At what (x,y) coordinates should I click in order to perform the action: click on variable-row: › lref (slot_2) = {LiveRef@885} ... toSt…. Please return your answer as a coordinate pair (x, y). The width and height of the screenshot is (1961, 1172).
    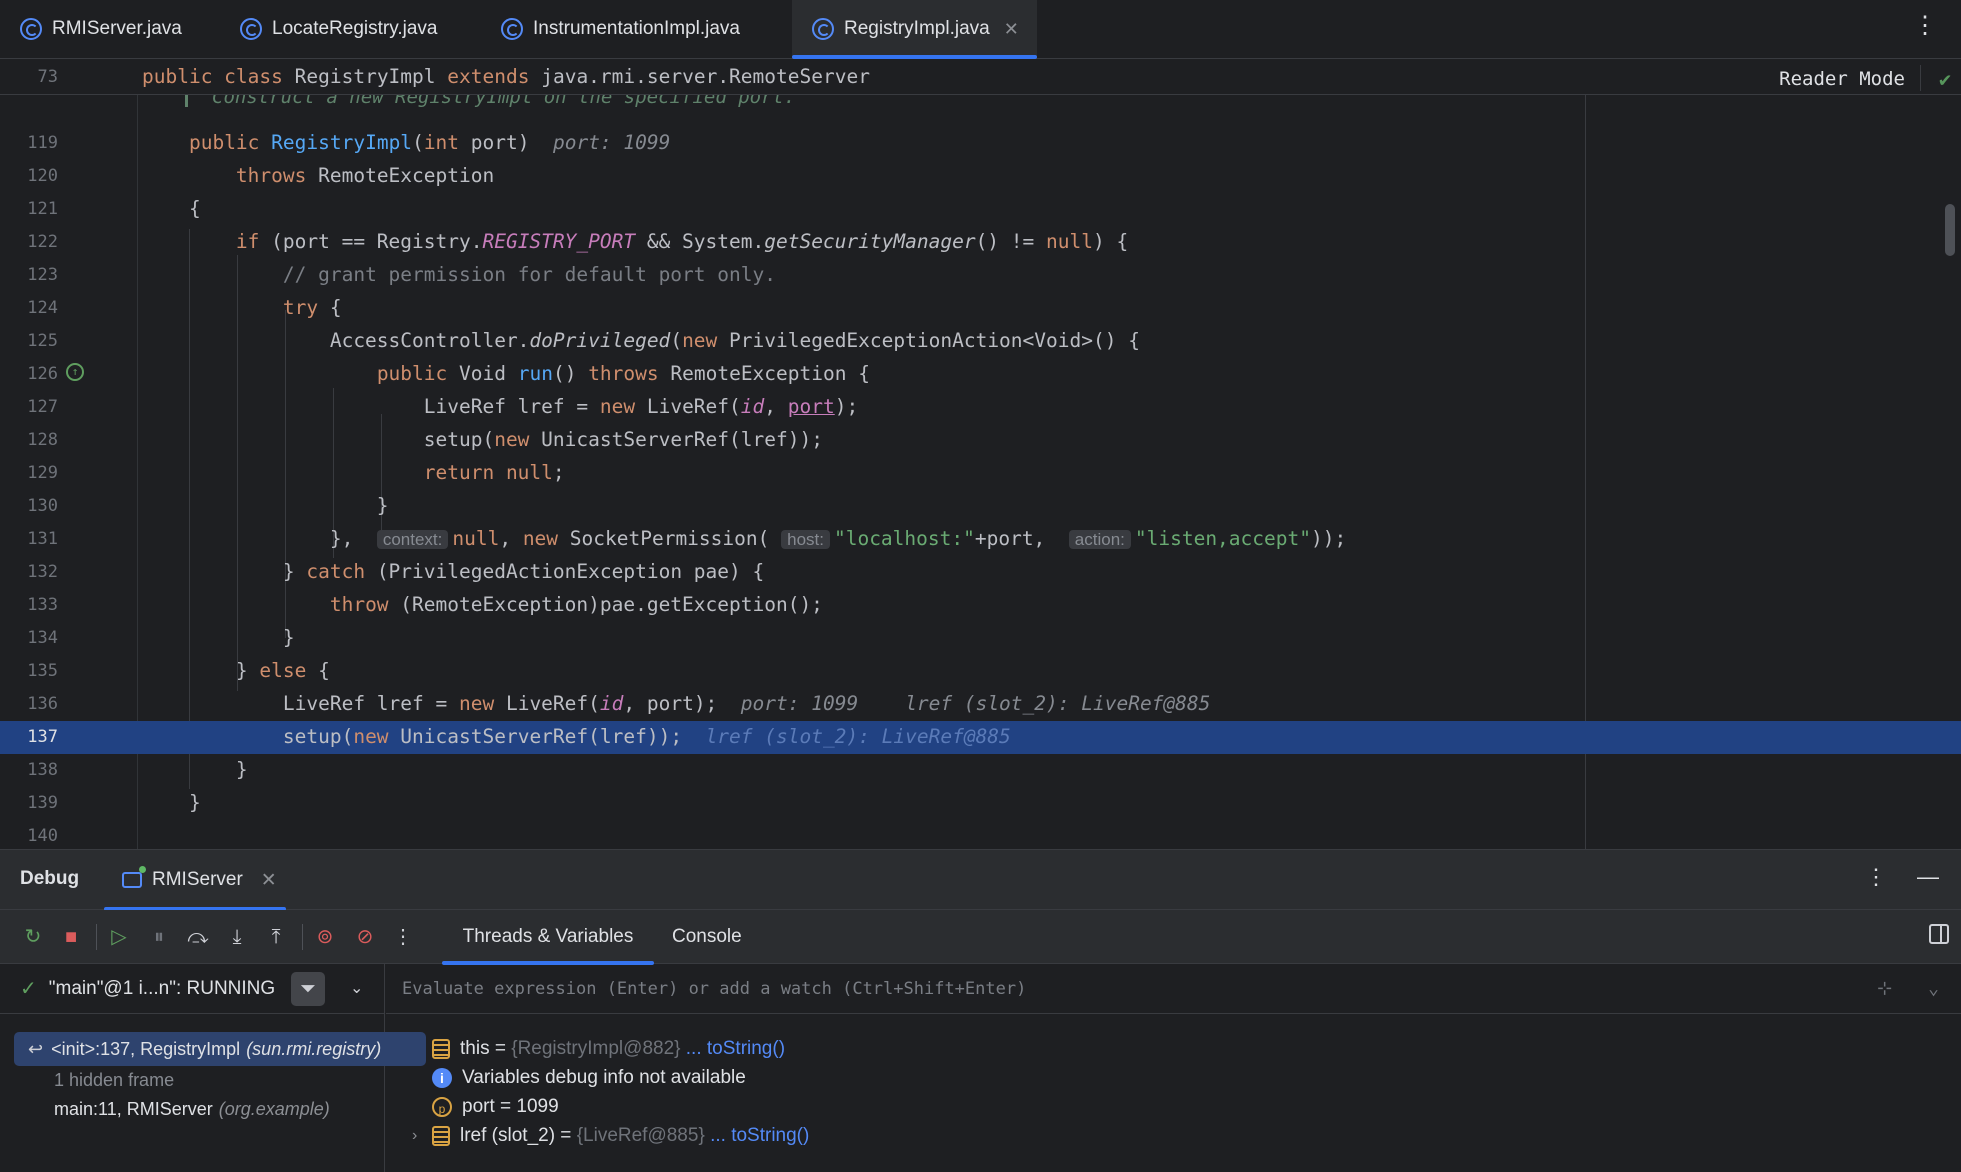
    Looking at the image, I should click on (610, 1136).